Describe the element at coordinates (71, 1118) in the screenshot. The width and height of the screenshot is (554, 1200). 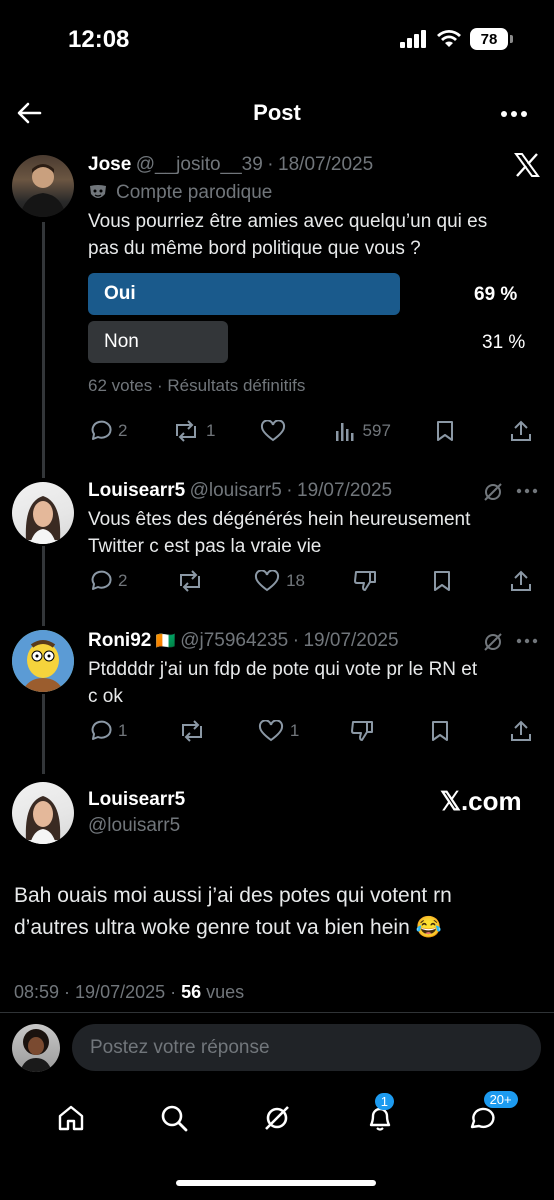
I see `home-icon` at that location.